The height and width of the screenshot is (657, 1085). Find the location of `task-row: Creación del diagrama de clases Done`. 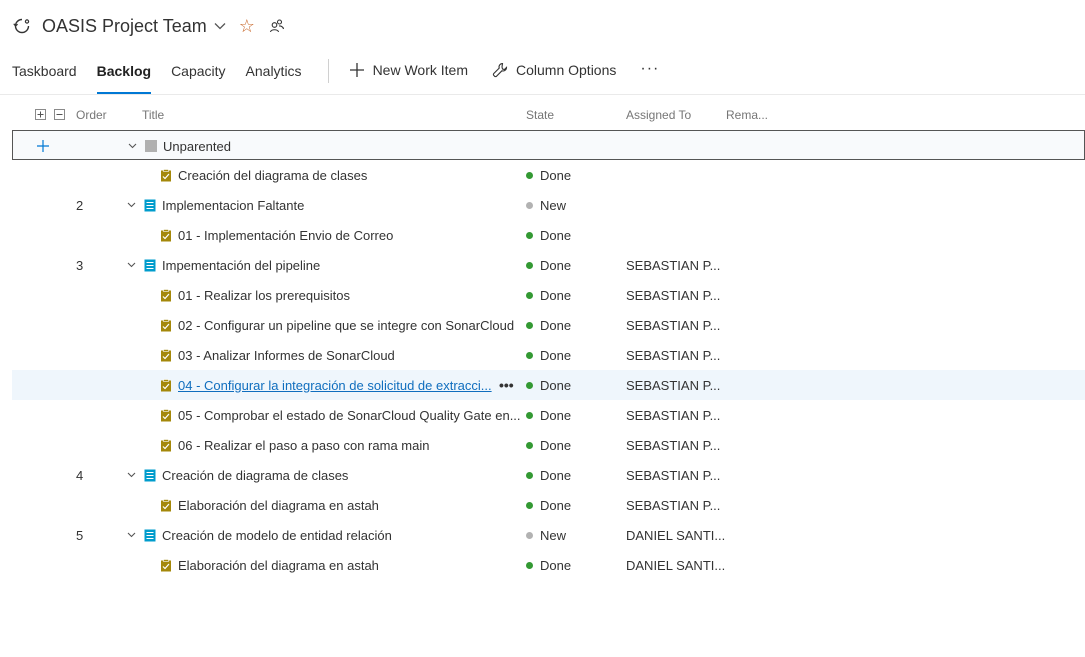

task-row: Creación del diagrama de clases Done is located at coordinates (548, 175).